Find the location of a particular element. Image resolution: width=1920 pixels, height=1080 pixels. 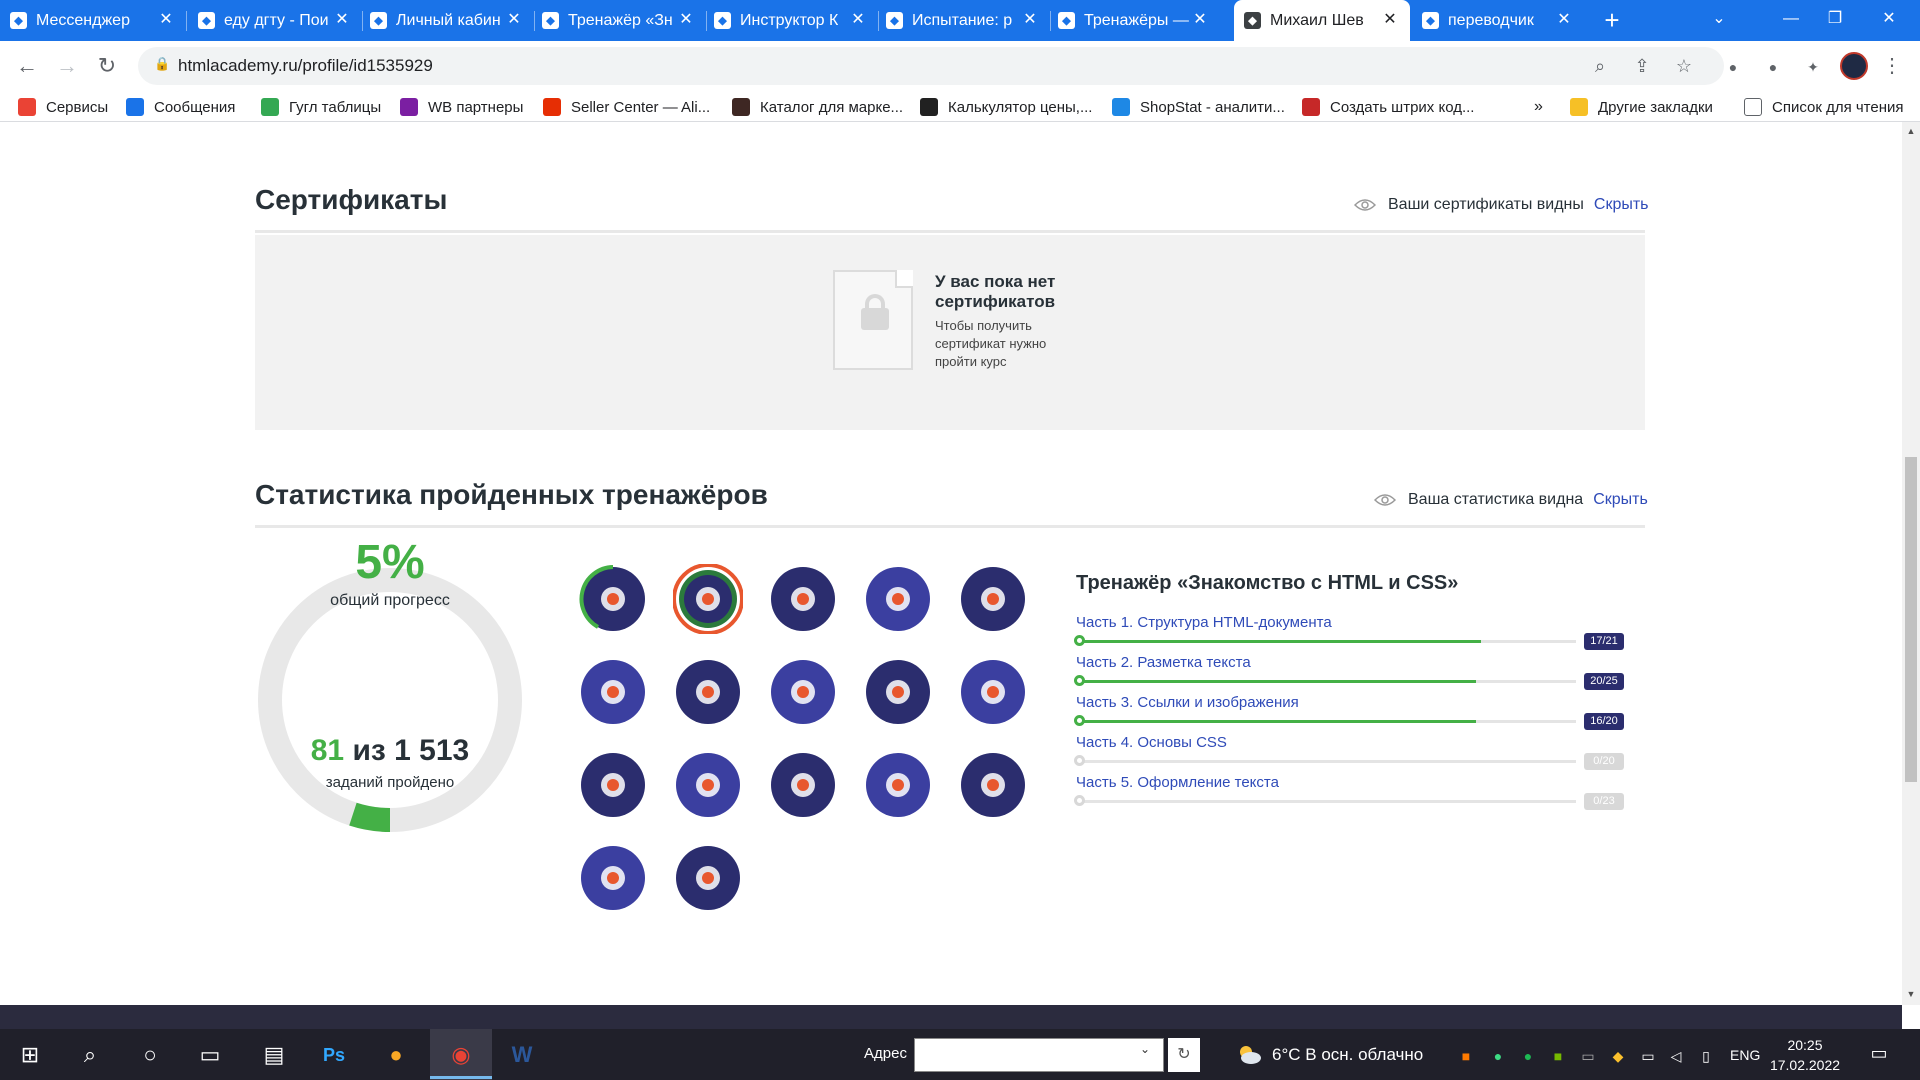

typography-t-icon is located at coordinates (708, 878).